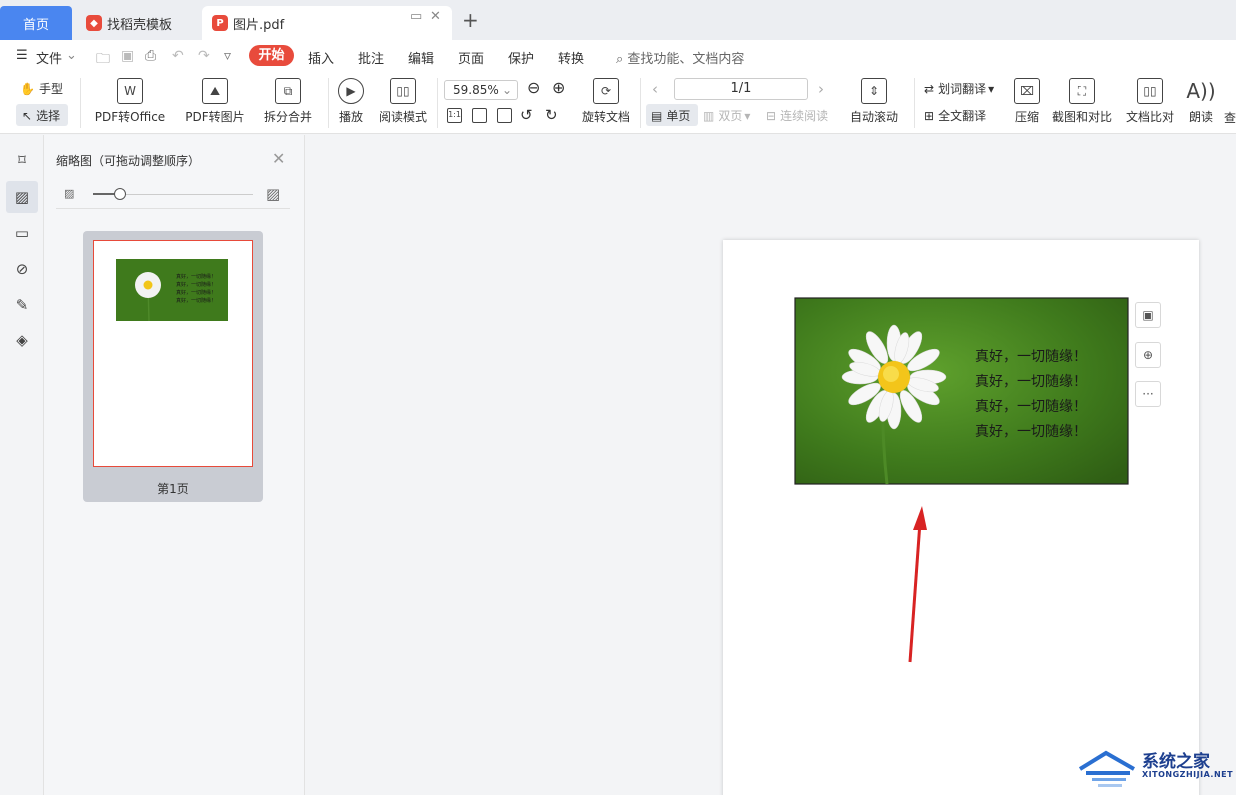 The width and height of the screenshot is (1236, 795). What do you see at coordinates (1031, 432) in the screenshot?
I see `image-text-line: 真好，一切随缘！` at bounding box center [1031, 432].